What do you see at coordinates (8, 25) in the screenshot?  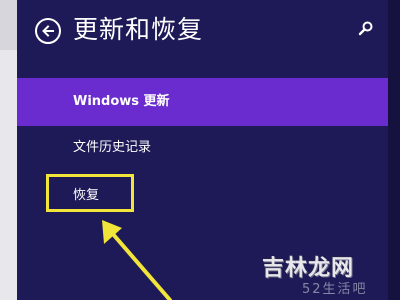 I see `background-stripe` at bounding box center [8, 25].